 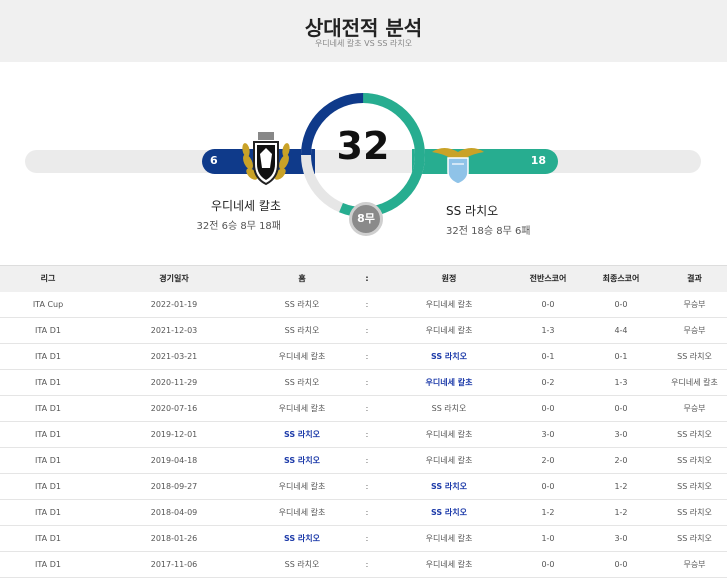 What do you see at coordinates (174, 538) in the screenshot?
I see `cell-date: 2018-01-26` at bounding box center [174, 538].